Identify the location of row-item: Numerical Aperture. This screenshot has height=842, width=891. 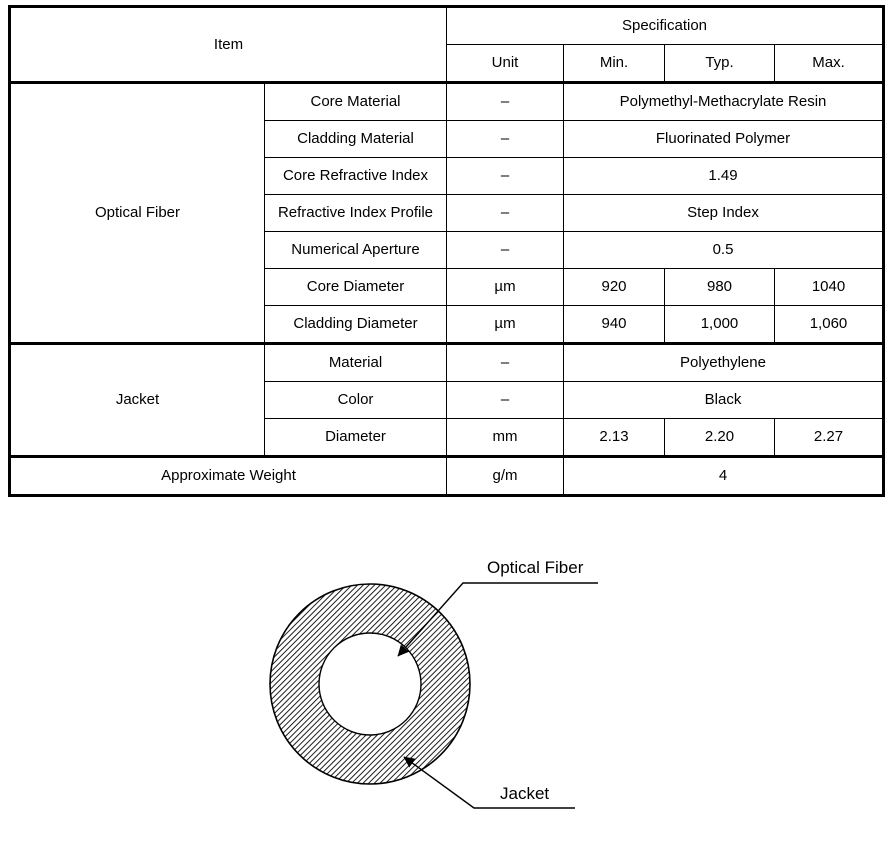
(355, 250).